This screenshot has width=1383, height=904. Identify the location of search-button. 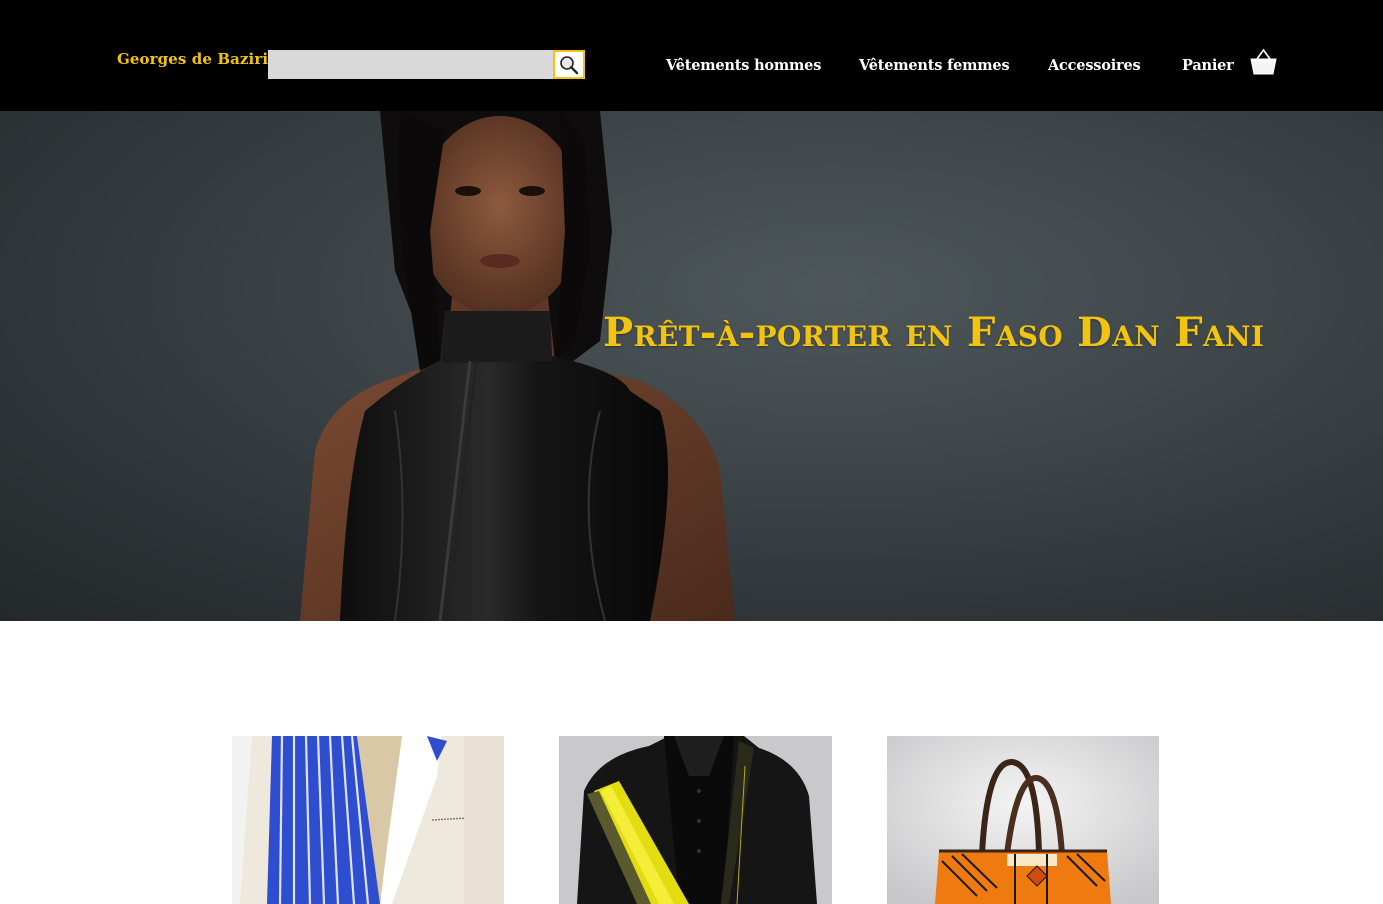
(569, 64).